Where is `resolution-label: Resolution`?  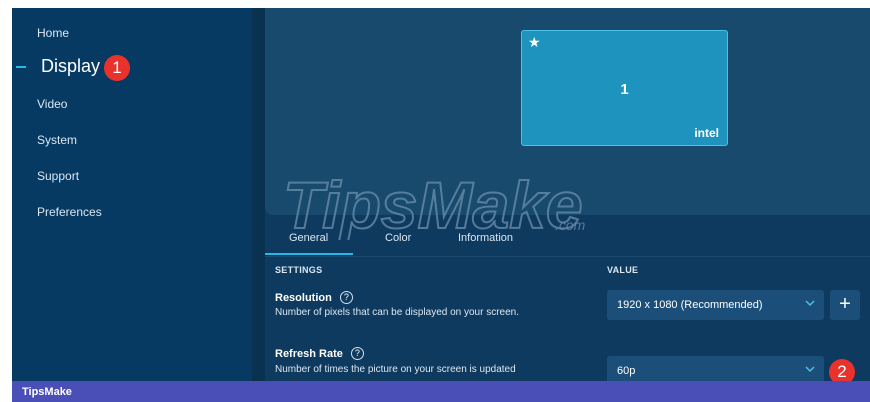 resolution-label: Resolution is located at coordinates (303, 297).